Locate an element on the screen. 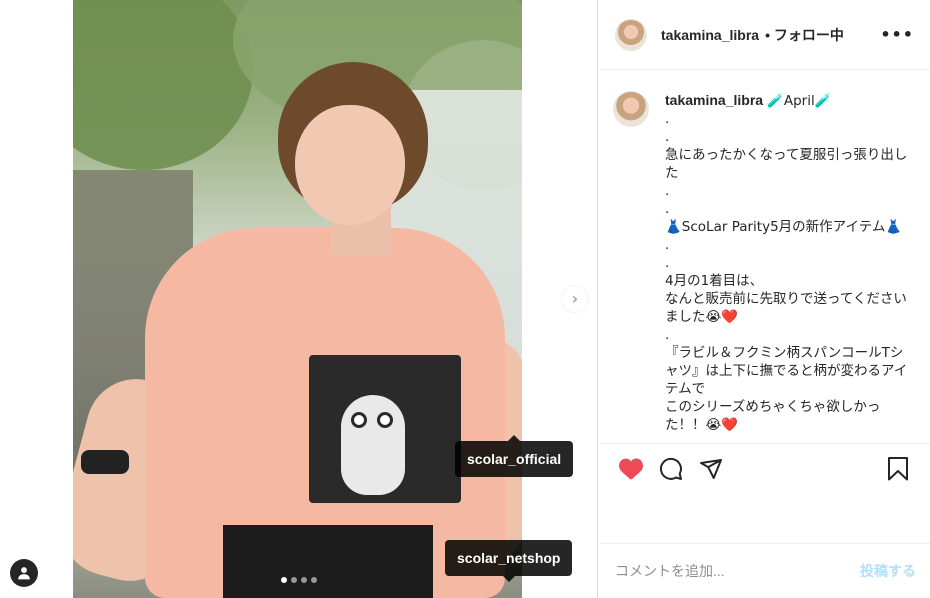 The width and height of the screenshot is (930, 598). paper-plane-icon is located at coordinates (711, 468).